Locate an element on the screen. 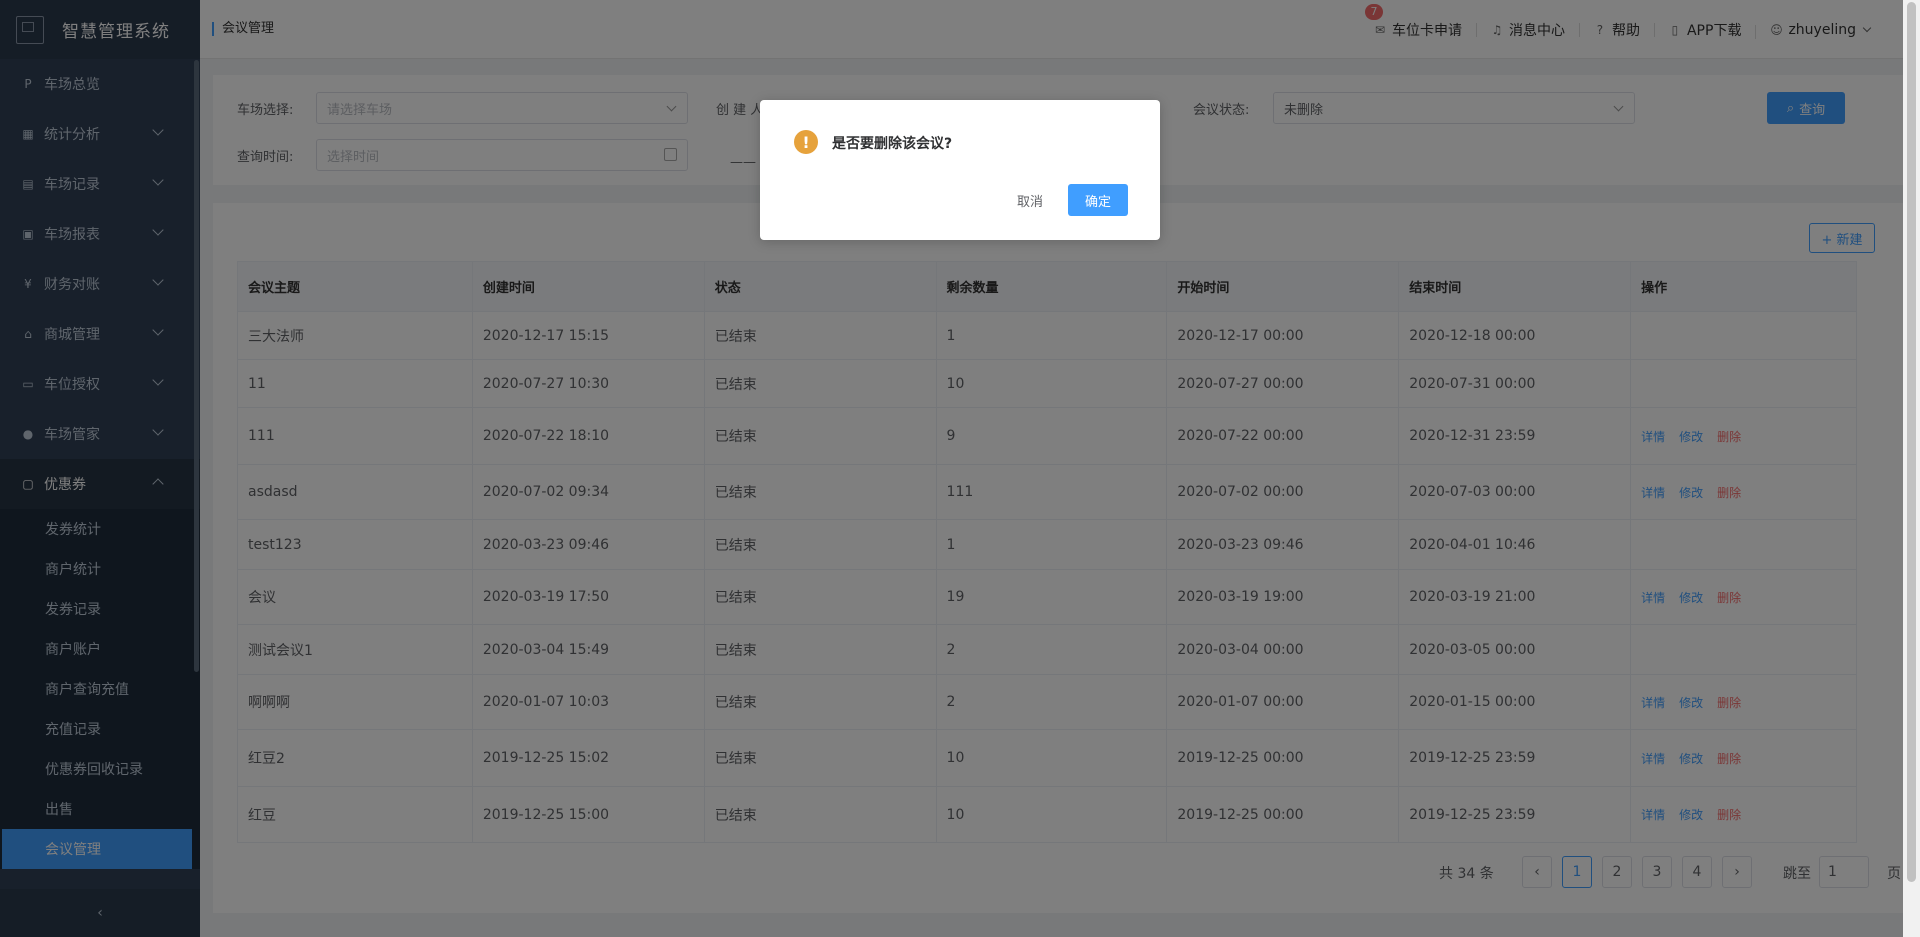 Image resolution: width=1920 pixels, height=937 pixels. confirm-delete-dialog: ! 是否要删除该会议? 取消 确定 is located at coordinates (960, 170).